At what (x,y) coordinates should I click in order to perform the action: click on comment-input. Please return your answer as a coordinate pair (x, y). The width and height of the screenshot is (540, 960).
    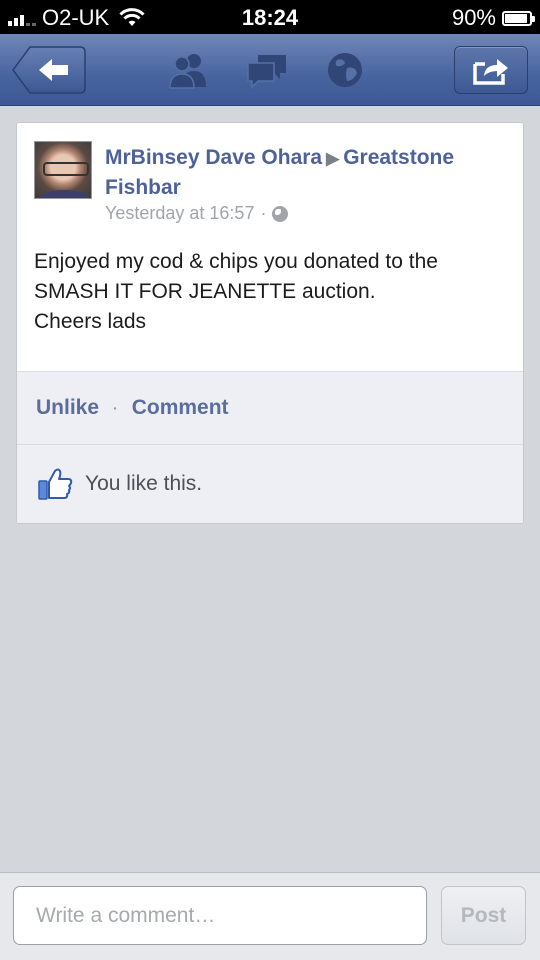
    Looking at the image, I should click on (220, 915).